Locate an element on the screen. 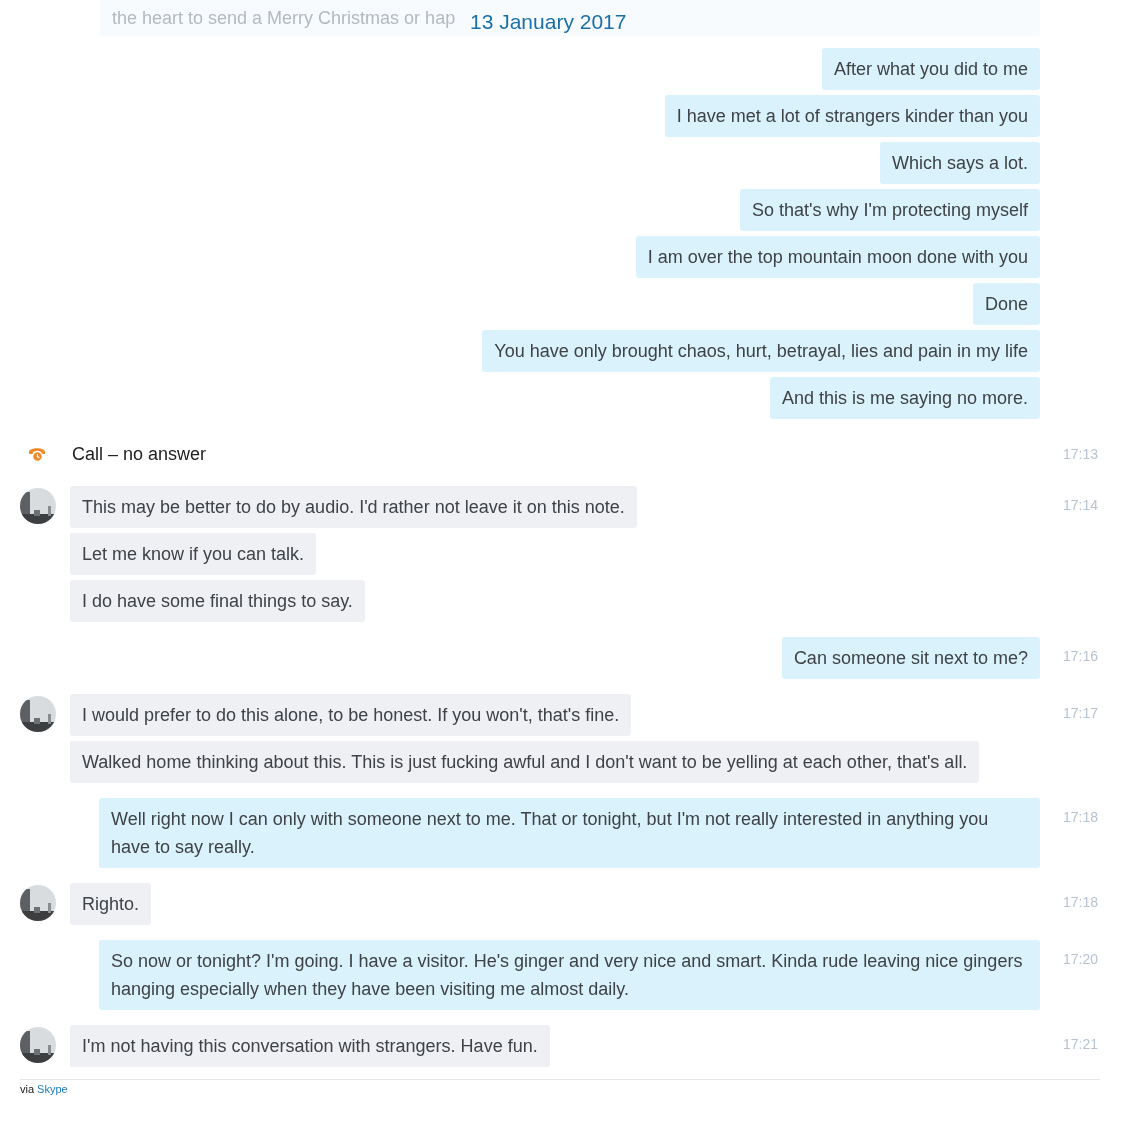 The width and height of the screenshot is (1135, 1124). message-bubble: And this is me saying no more. is located at coordinates (904, 398).